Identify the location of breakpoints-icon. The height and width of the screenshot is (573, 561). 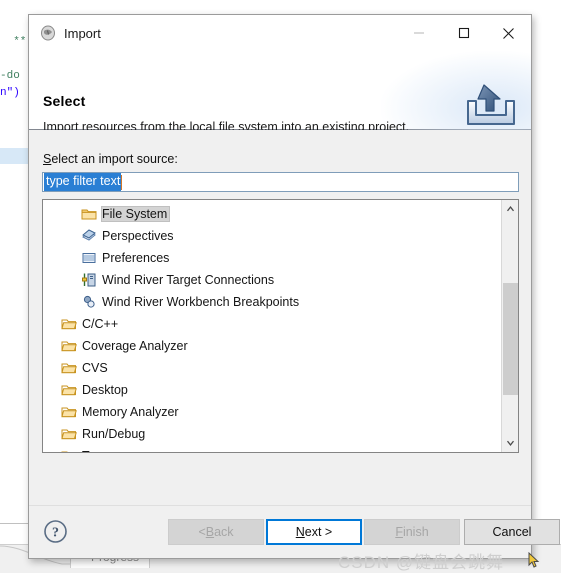
(89, 302).